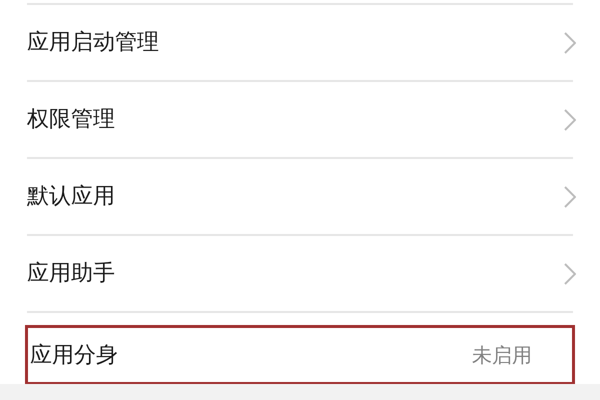 The width and height of the screenshot is (600, 400). I want to click on status-value: 未启用, so click(502, 355).